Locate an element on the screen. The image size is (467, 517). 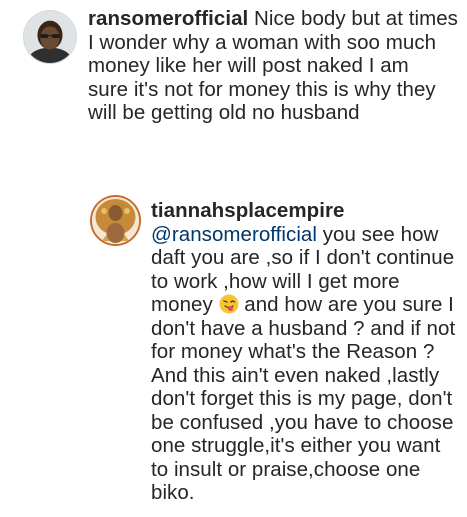
reply-text-line: and how are you sure I is located at coordinates (346, 304).